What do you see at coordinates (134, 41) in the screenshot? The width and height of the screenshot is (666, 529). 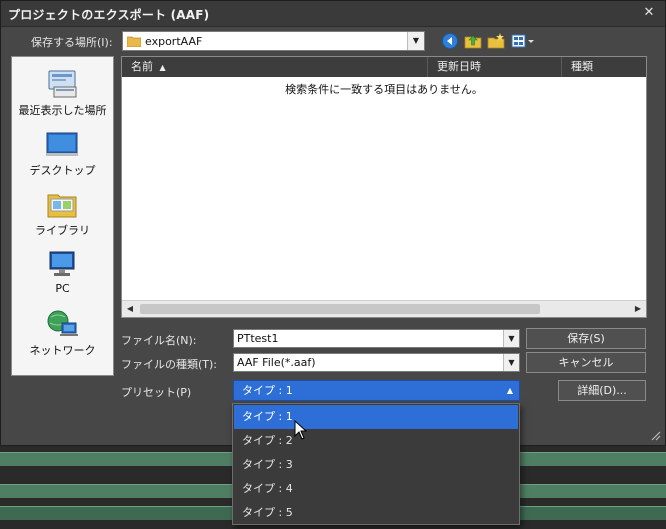 I see `folder-icon` at bounding box center [134, 41].